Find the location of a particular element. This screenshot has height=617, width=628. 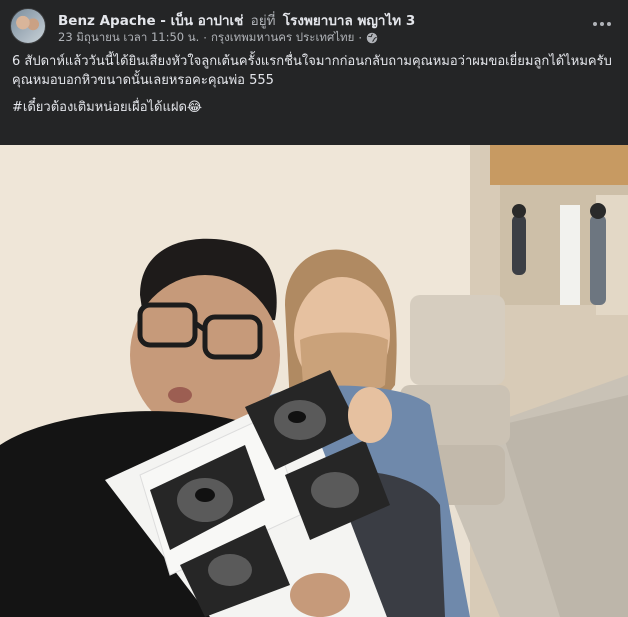

more-options-button is located at coordinates (602, 24).